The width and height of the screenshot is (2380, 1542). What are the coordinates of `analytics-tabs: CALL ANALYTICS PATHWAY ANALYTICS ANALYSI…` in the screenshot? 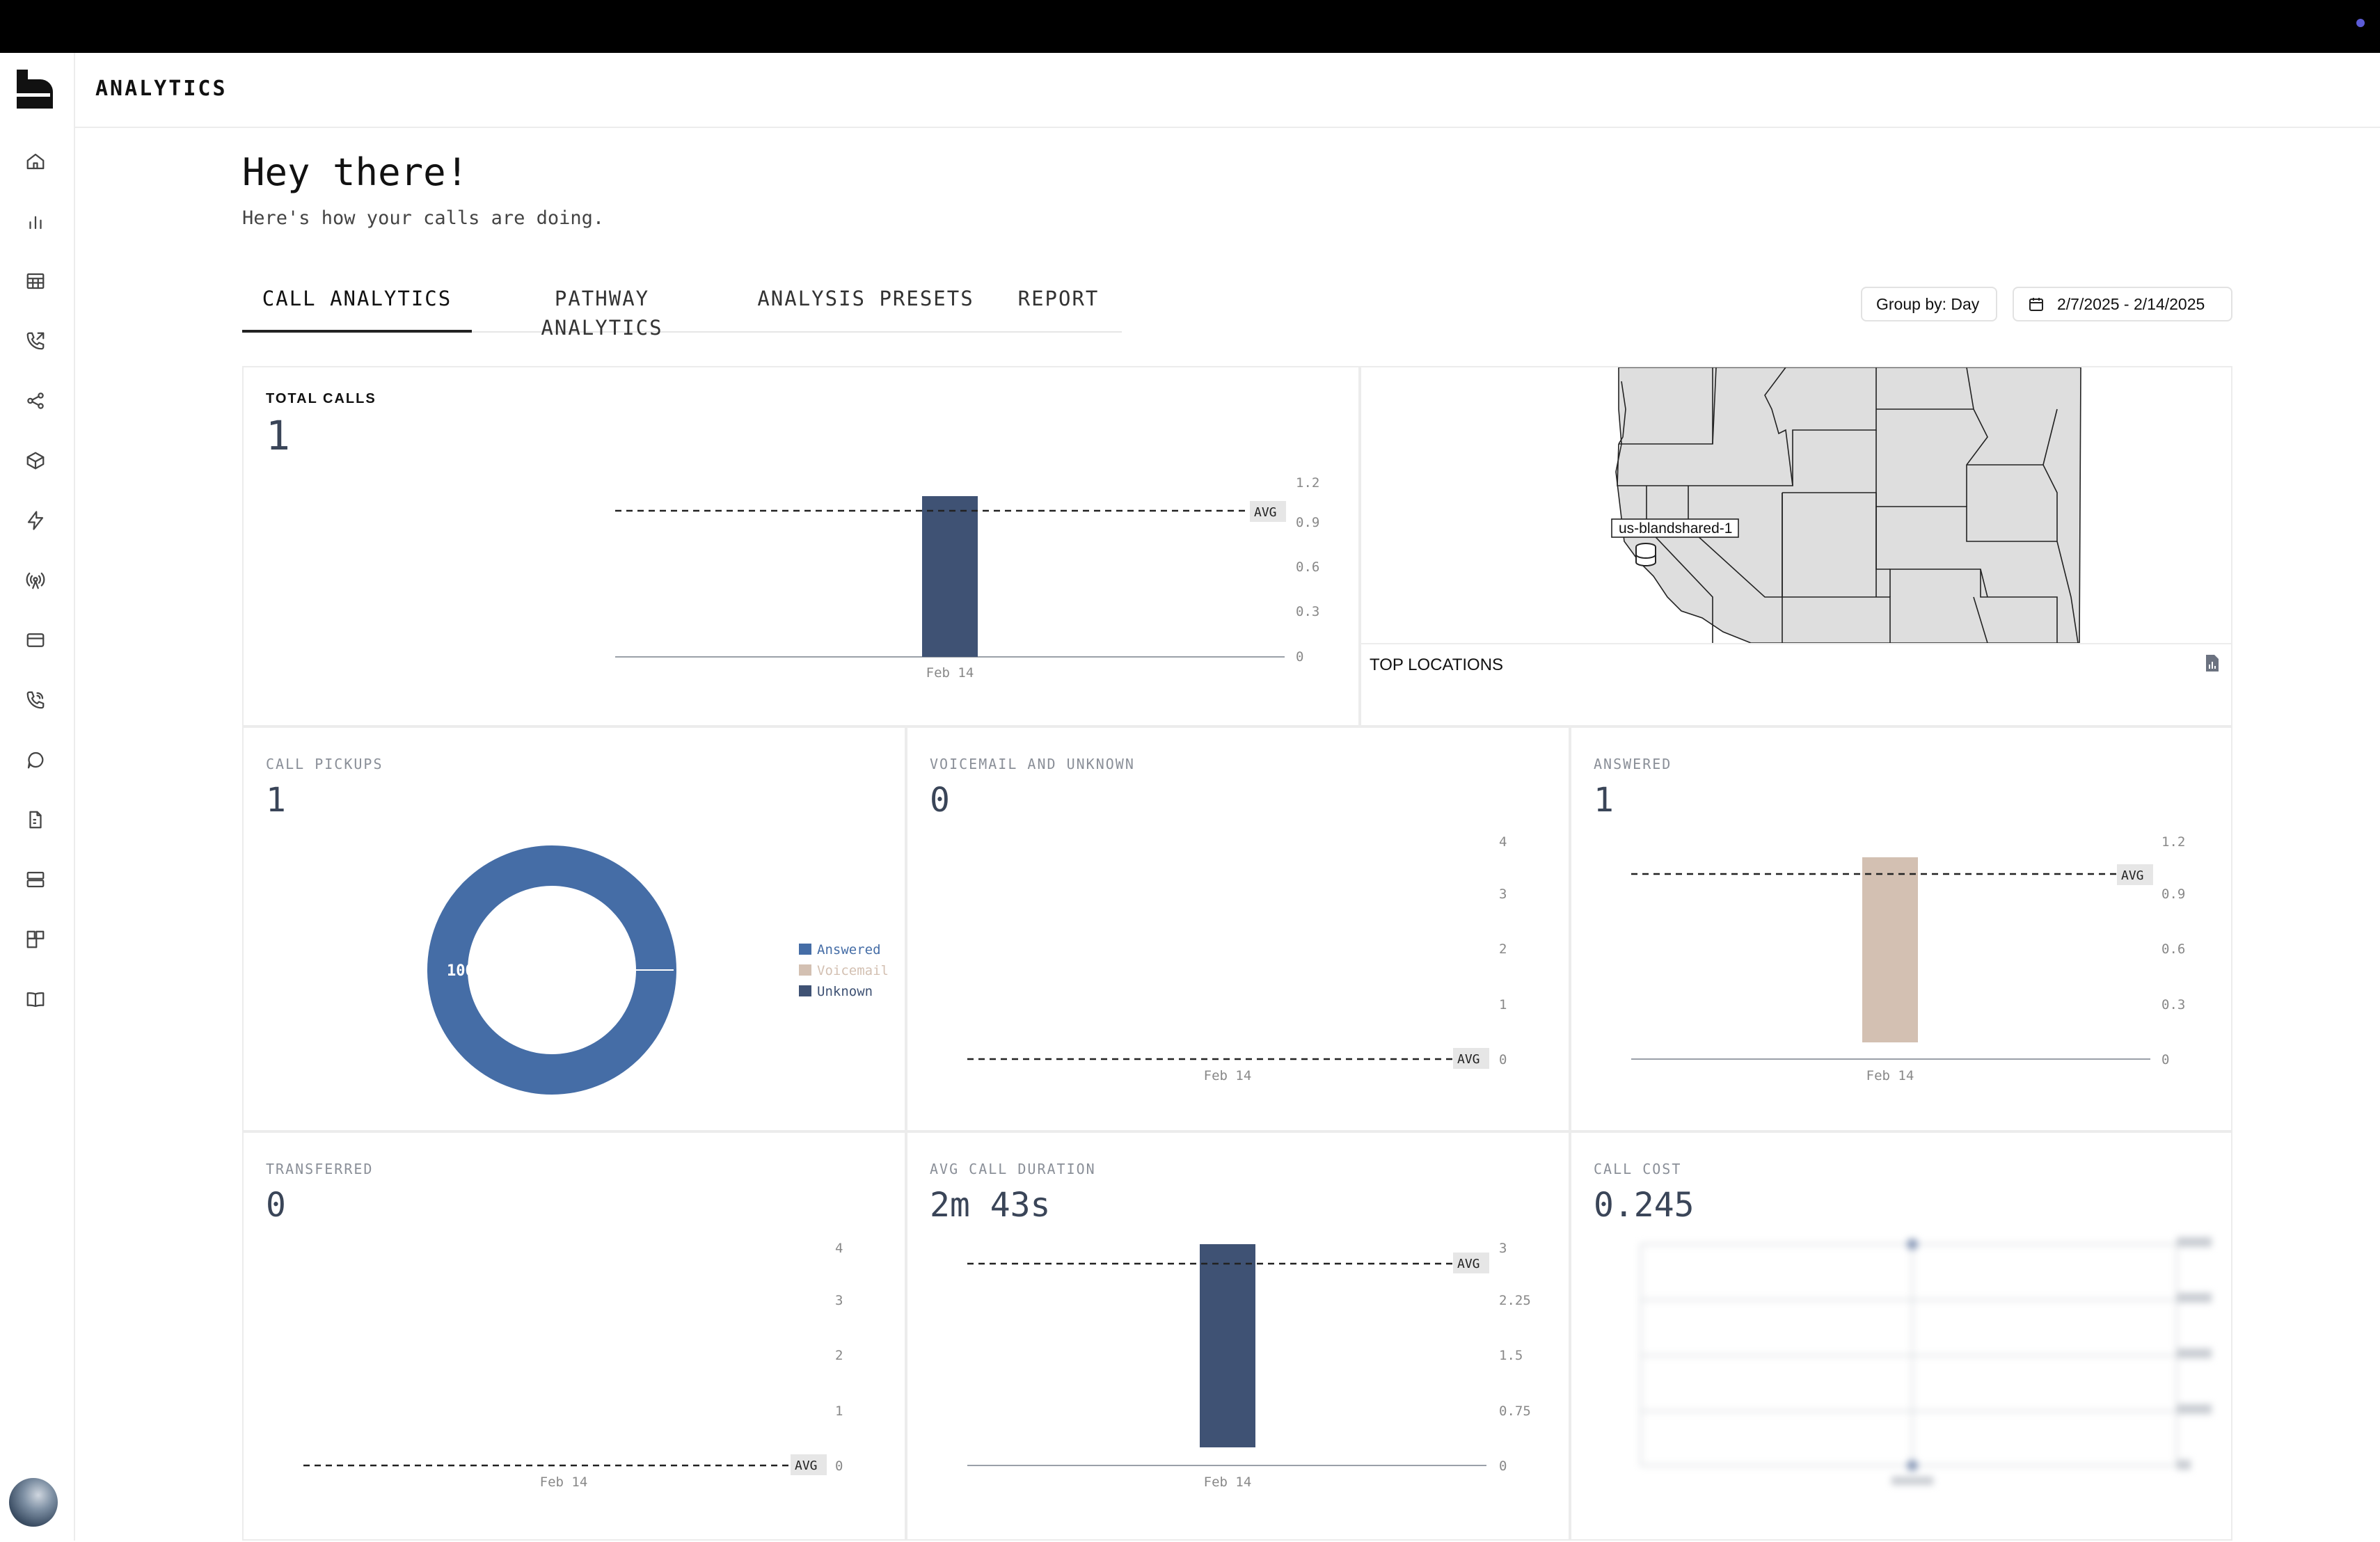 It's located at (682, 309).